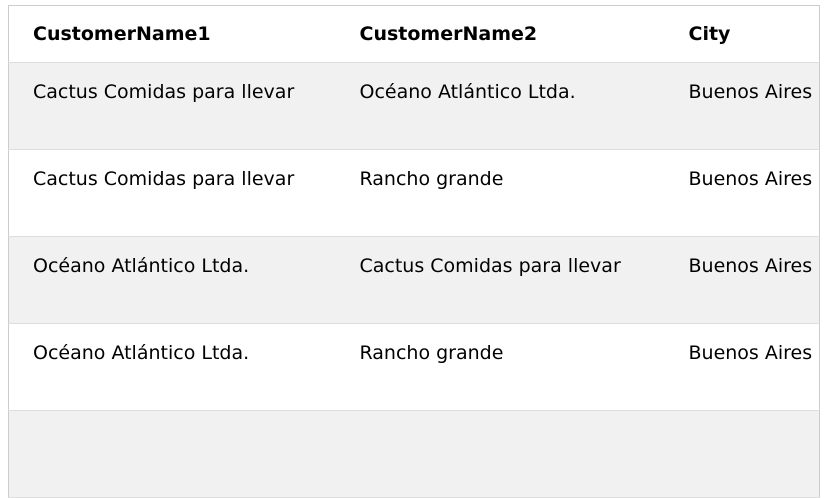 The height and width of the screenshot is (498, 826). I want to click on cell-customername2: Océano Atlántico Ltda., so click(467, 92).